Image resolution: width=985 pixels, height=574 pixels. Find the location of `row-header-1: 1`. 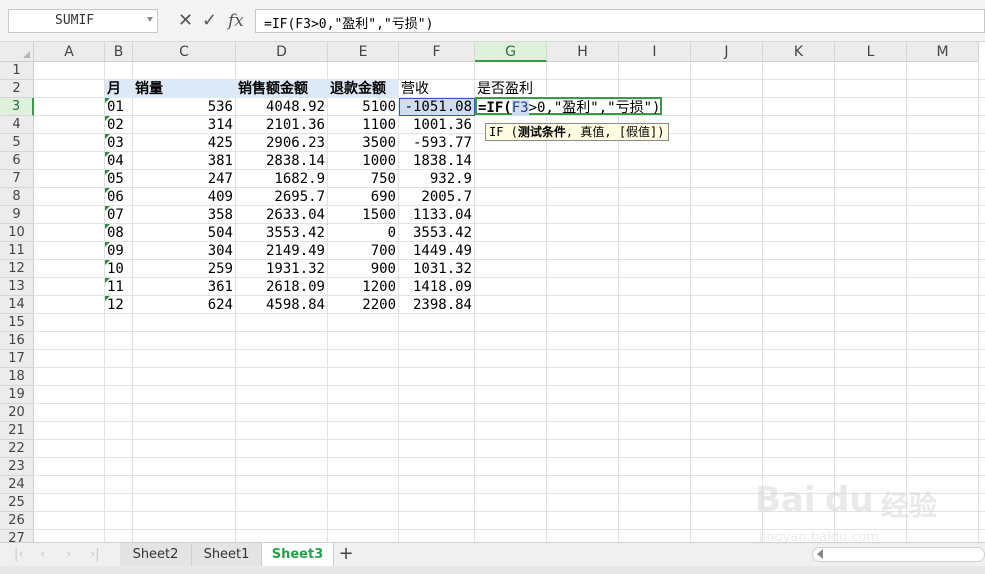

row-header-1: 1 is located at coordinates (17, 71).